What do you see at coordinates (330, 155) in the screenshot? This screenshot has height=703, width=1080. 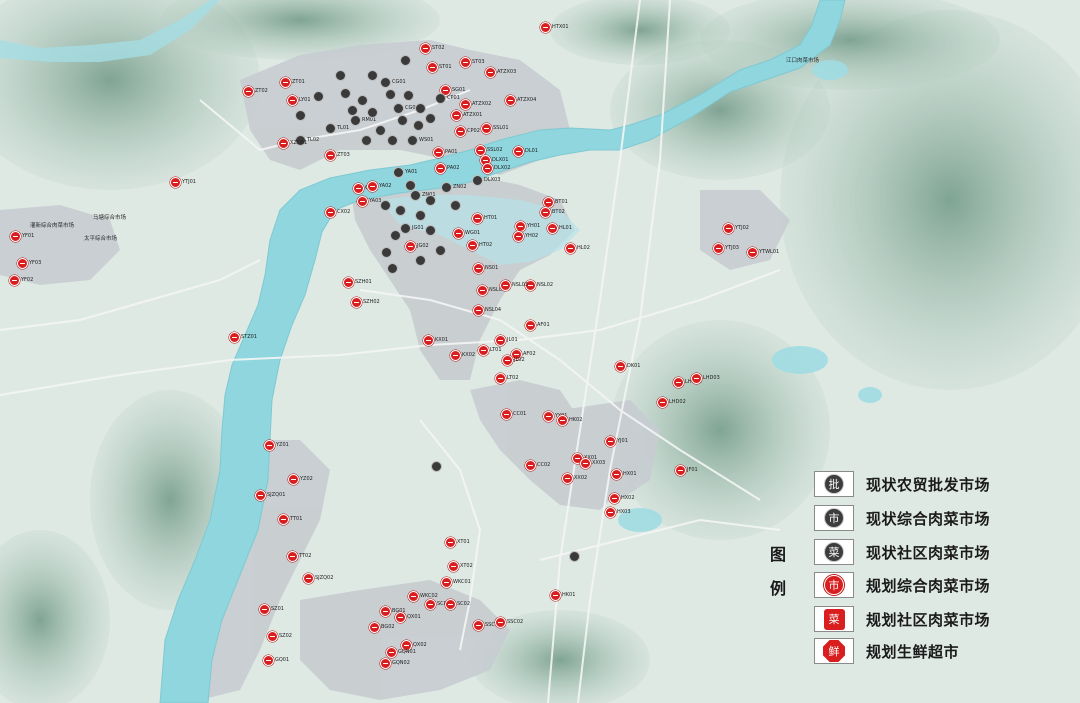 I see `market-marker-zt03` at bounding box center [330, 155].